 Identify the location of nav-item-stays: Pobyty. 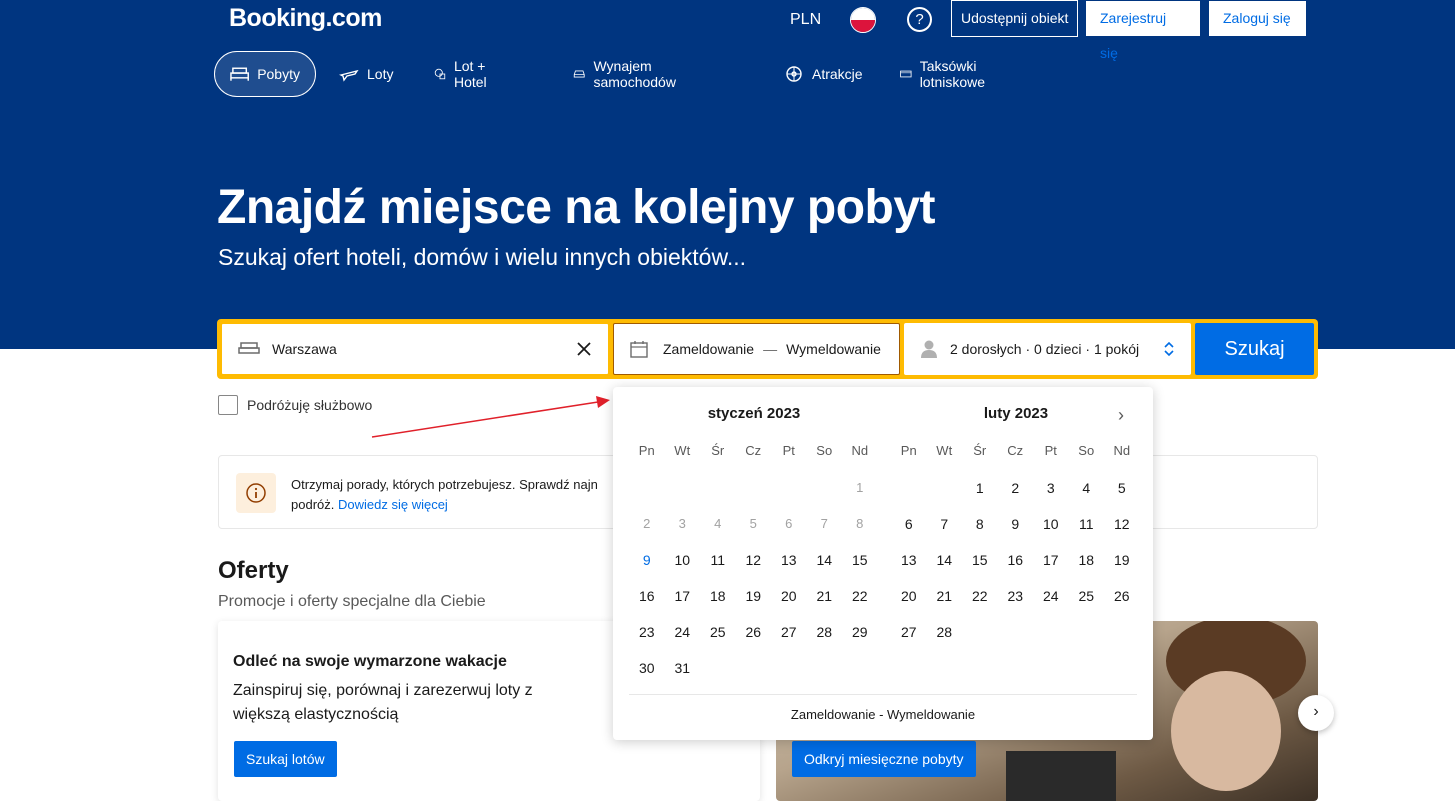
(265, 74).